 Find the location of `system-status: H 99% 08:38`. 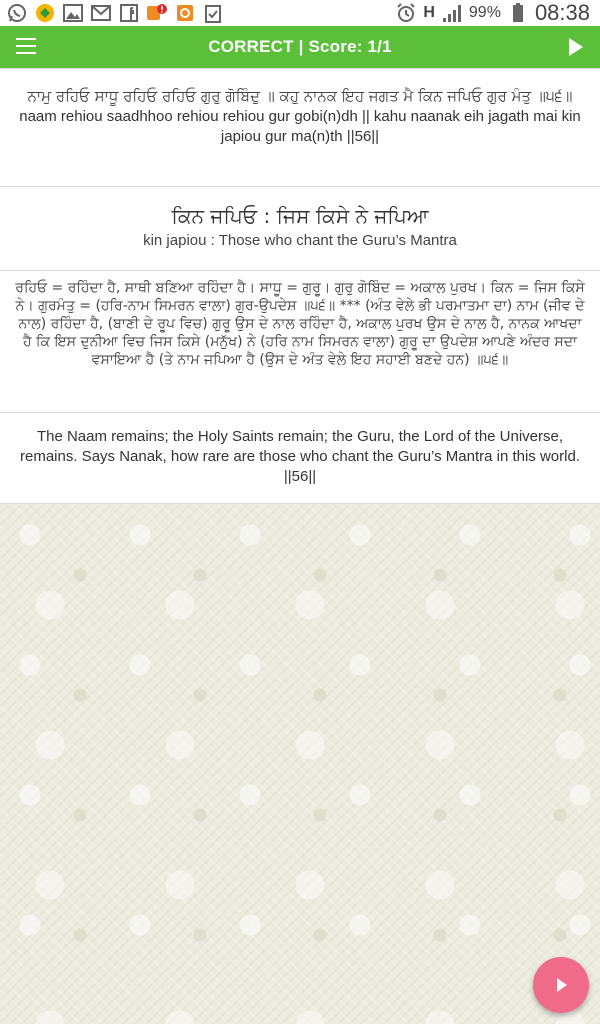

system-status: H 99% 08:38 is located at coordinates (497, 13).